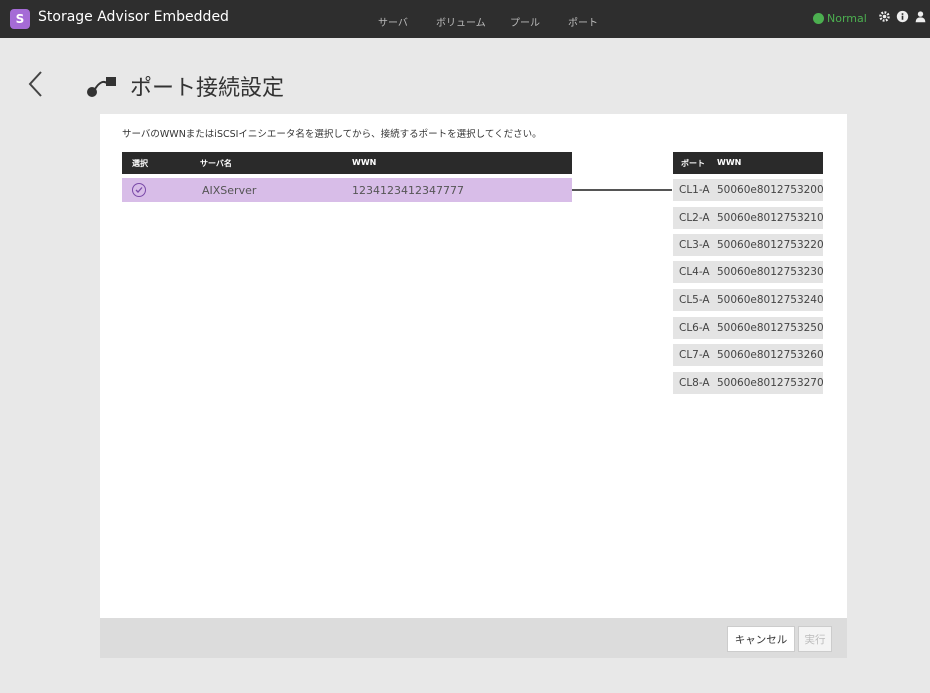  Describe the element at coordinates (920, 18) in the screenshot. I see `user-icon` at that location.